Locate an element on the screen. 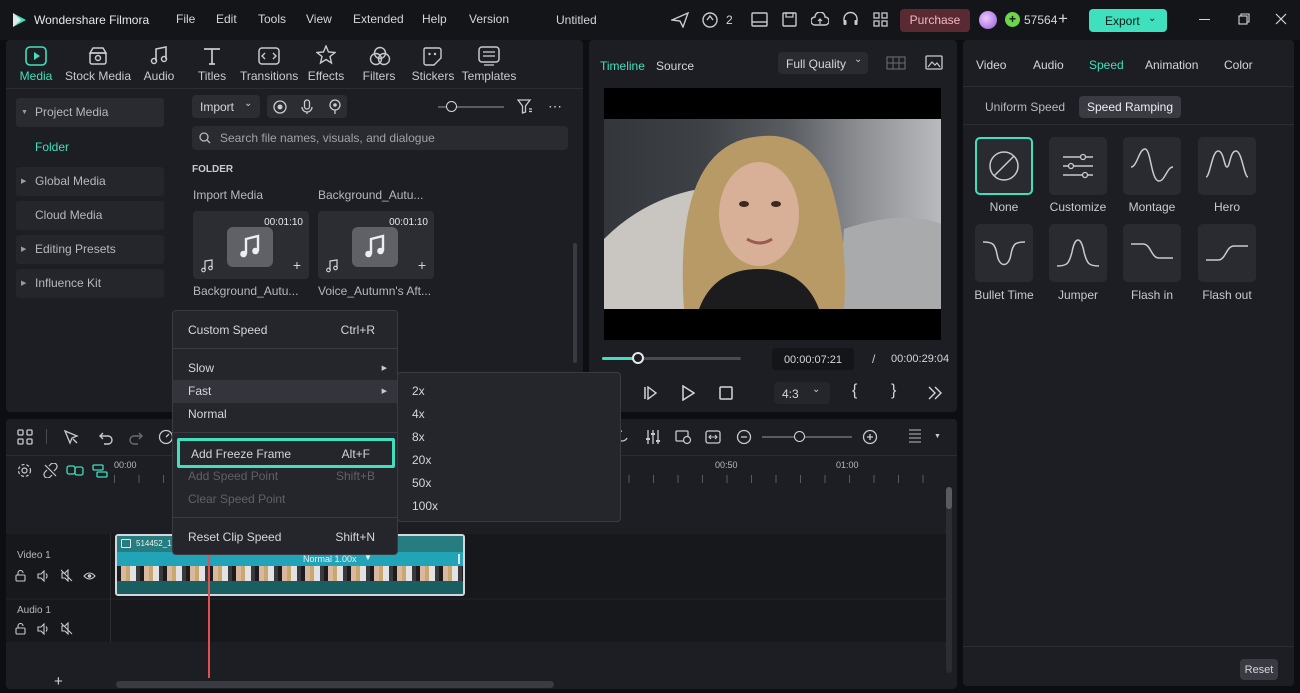 This screenshot has width=1300, height=693. ramp-preset-flash-out is located at coordinates (1227, 253).